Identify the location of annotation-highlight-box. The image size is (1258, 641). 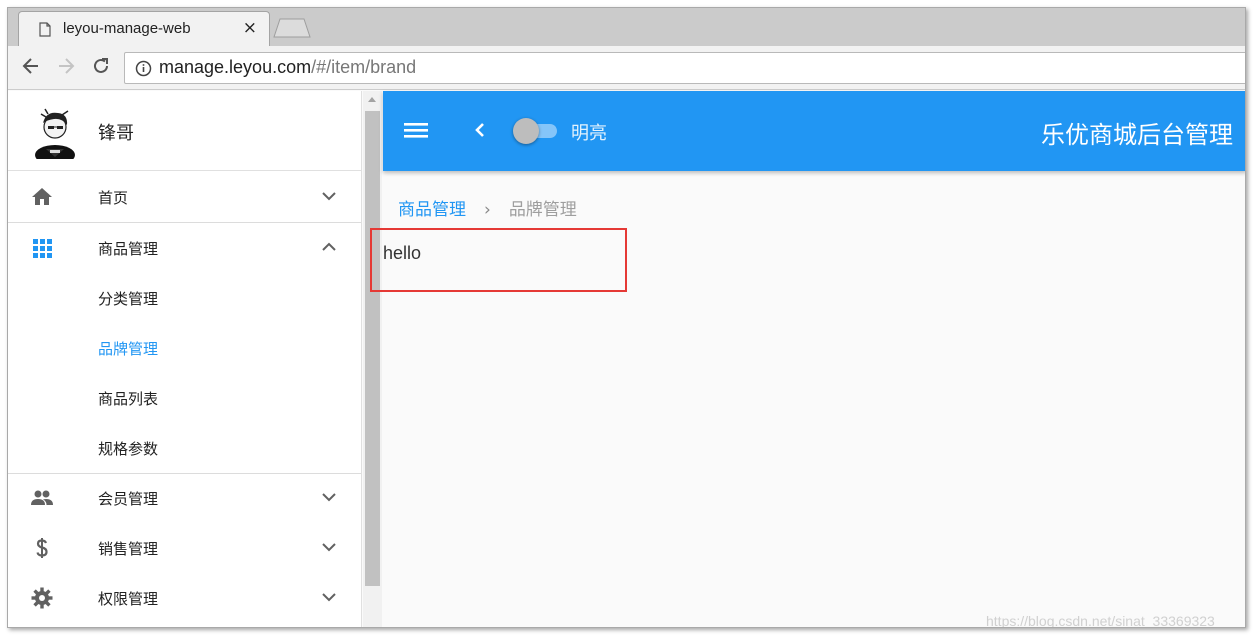
(498, 260).